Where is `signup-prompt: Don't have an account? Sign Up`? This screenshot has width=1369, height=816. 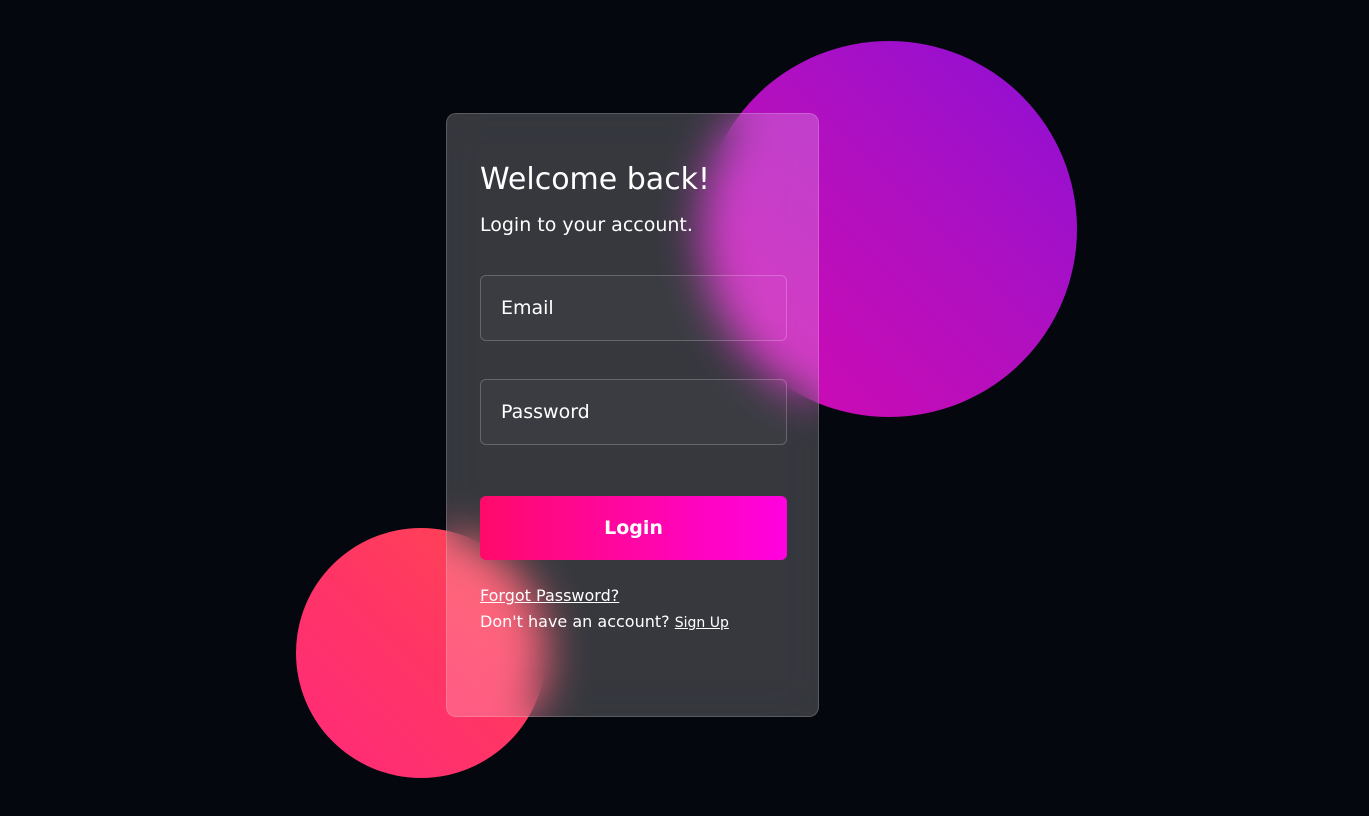 signup-prompt: Don't have an account? Sign Up is located at coordinates (604, 621).